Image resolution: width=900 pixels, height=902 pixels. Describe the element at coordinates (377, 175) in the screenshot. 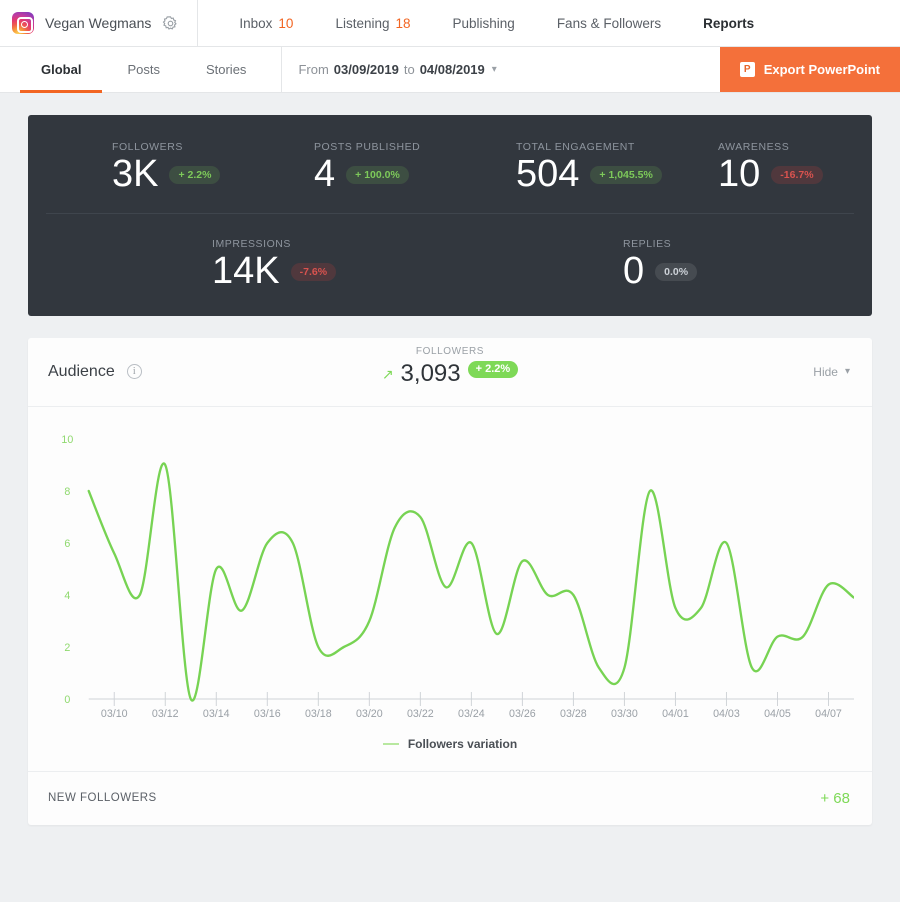

I see `stat-delta-badge: + 100.0%` at that location.